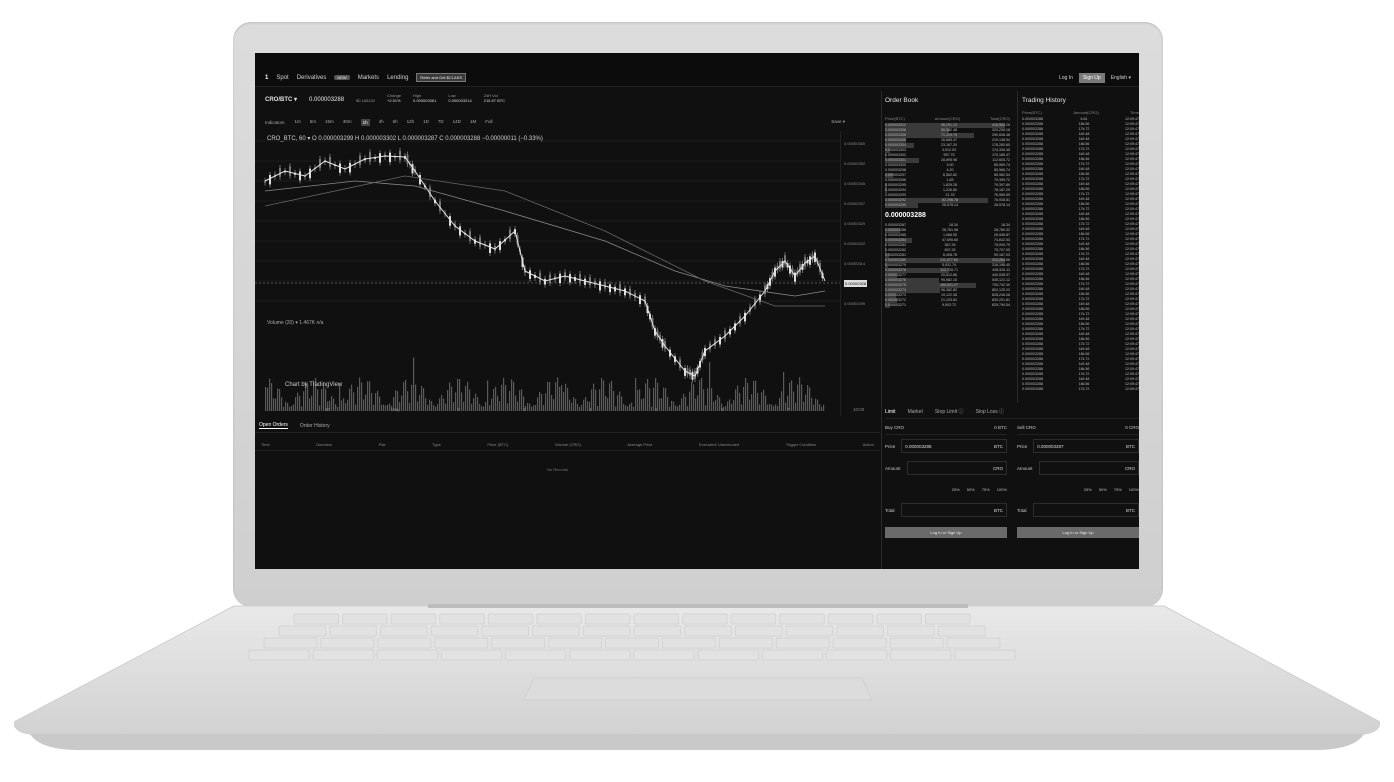  What do you see at coordinates (1091, 78) in the screenshot?
I see `signup-button: Sign Up` at bounding box center [1091, 78].